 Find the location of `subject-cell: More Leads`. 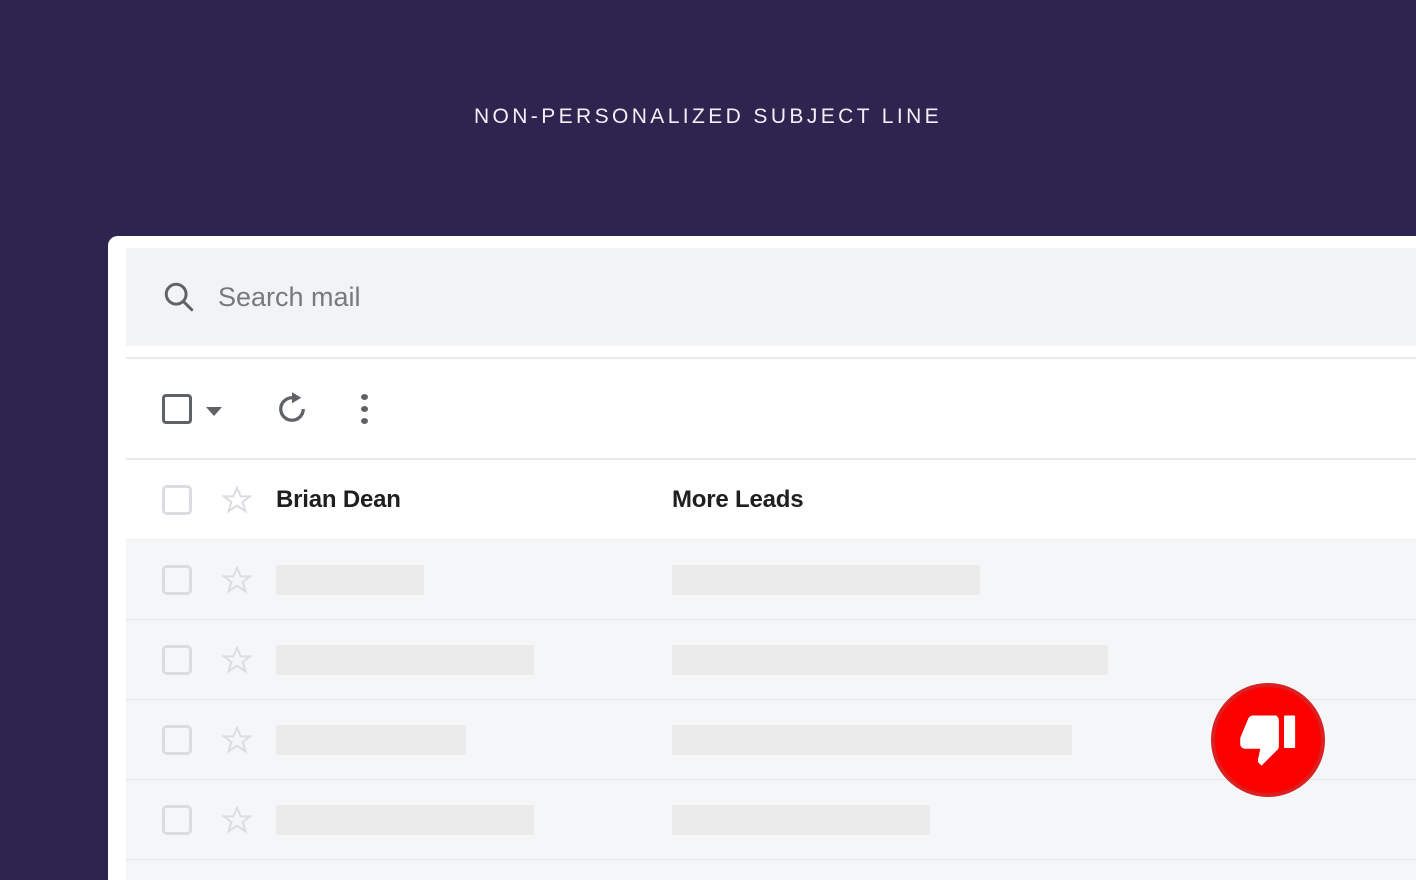

subject-cell: More Leads is located at coordinates (1044, 500).